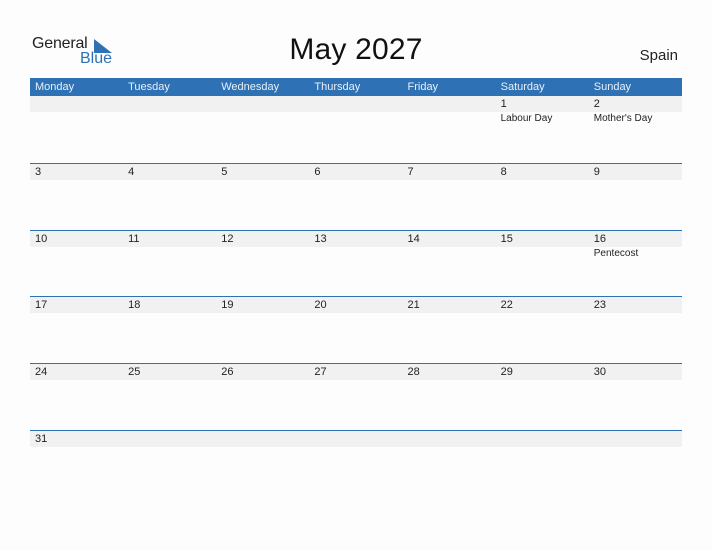  What do you see at coordinates (635, 330) in the screenshot?
I see `day-cell: 23` at bounding box center [635, 330].